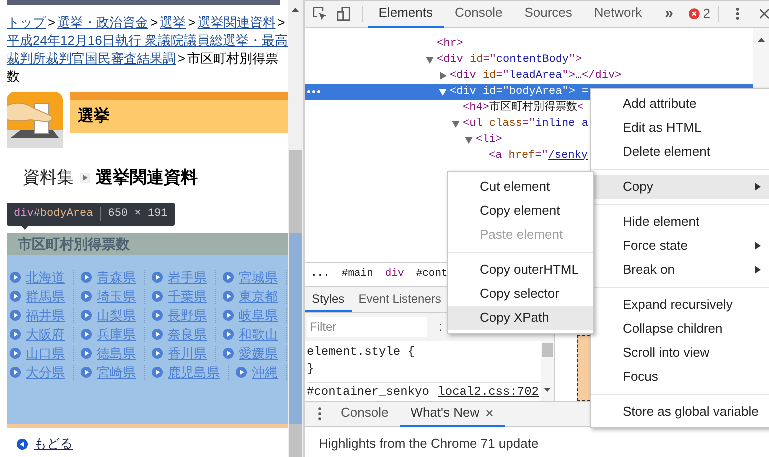 The image size is (769, 457). Describe the element at coordinates (706, 14) in the screenshot. I see `error-count: 2` at that location.